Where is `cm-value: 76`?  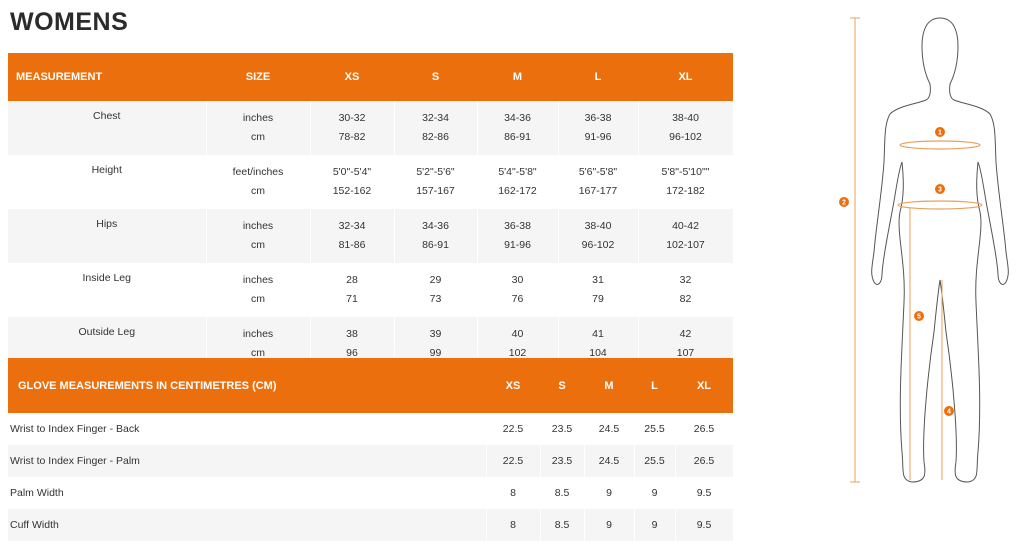 cm-value: 76 is located at coordinates (517, 299).